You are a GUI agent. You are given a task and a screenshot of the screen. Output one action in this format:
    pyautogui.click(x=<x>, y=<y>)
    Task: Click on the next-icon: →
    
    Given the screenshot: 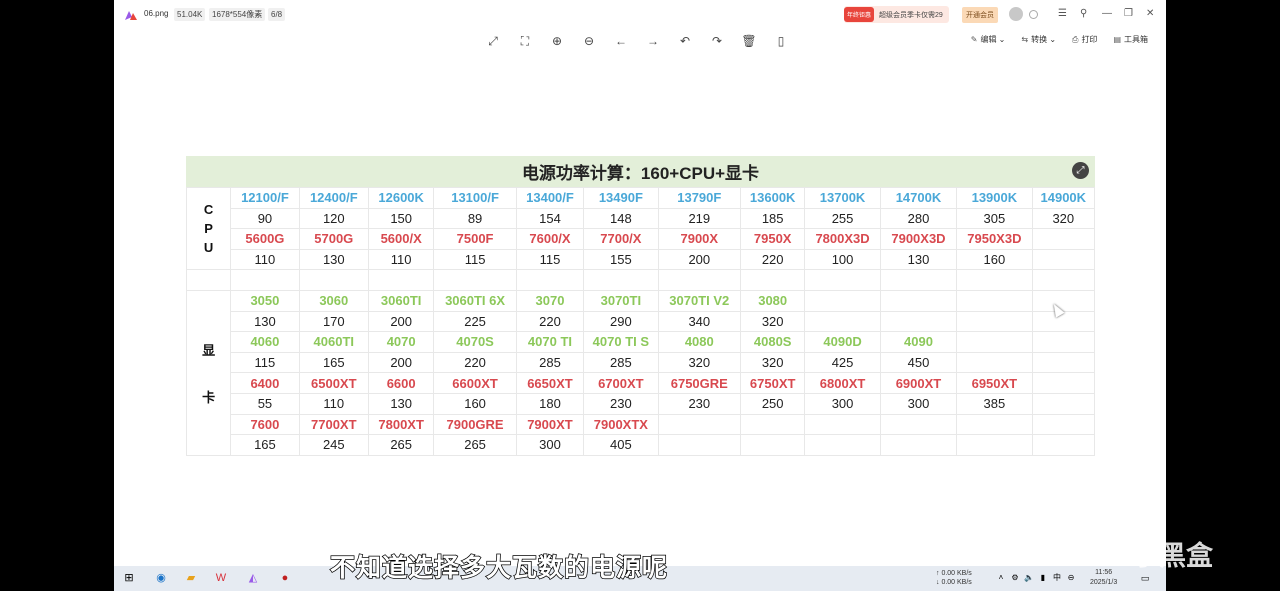 What is the action you would take?
    pyautogui.click(x=653, y=41)
    